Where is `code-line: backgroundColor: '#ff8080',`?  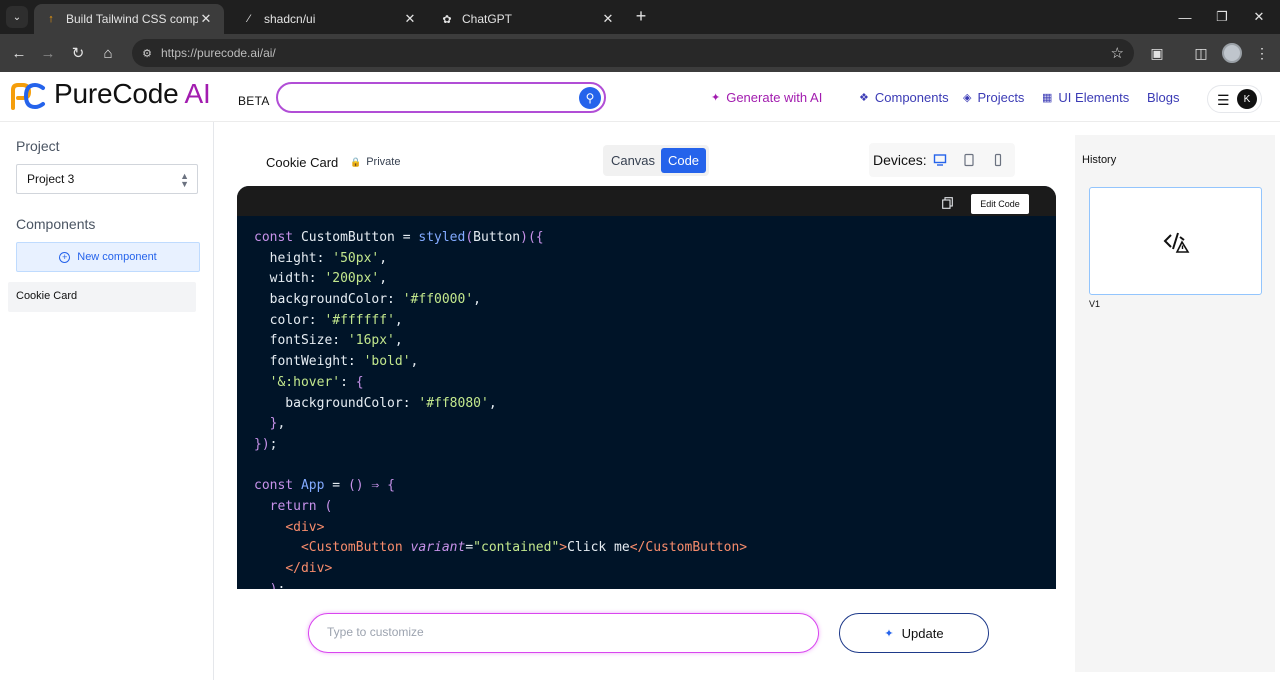 code-line: backgroundColor: '#ff8080', is located at coordinates (500, 404).